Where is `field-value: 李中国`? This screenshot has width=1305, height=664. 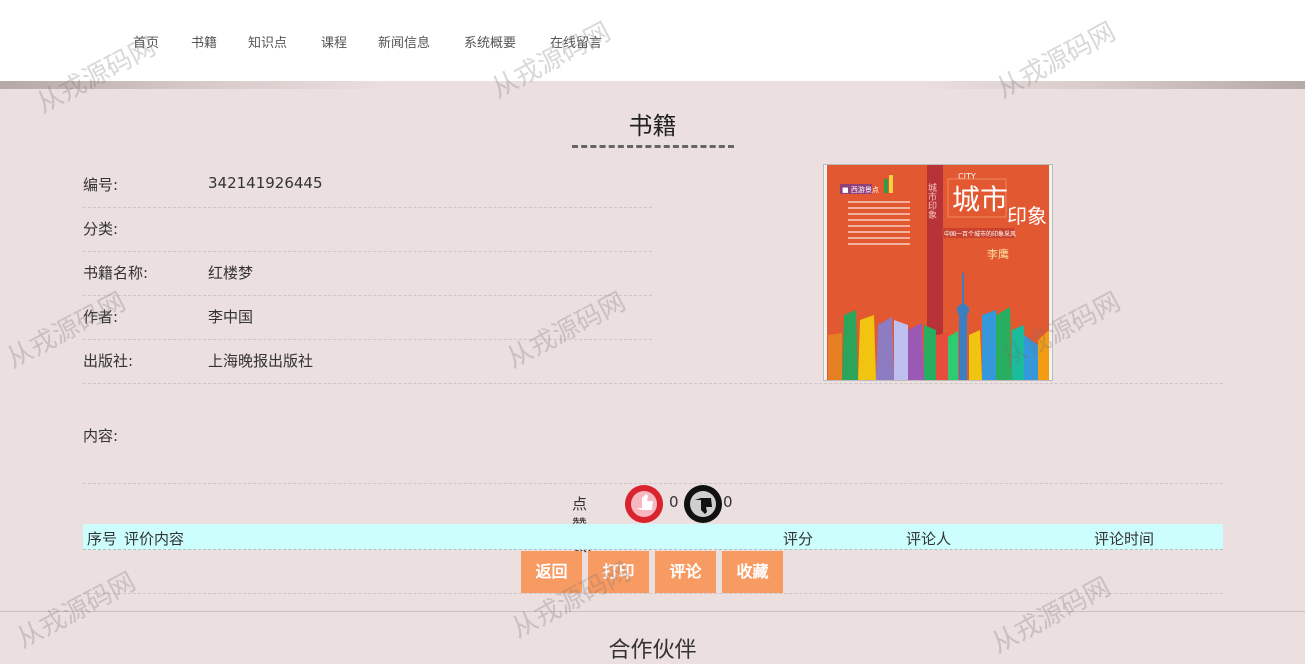 field-value: 李中国 is located at coordinates (231, 317).